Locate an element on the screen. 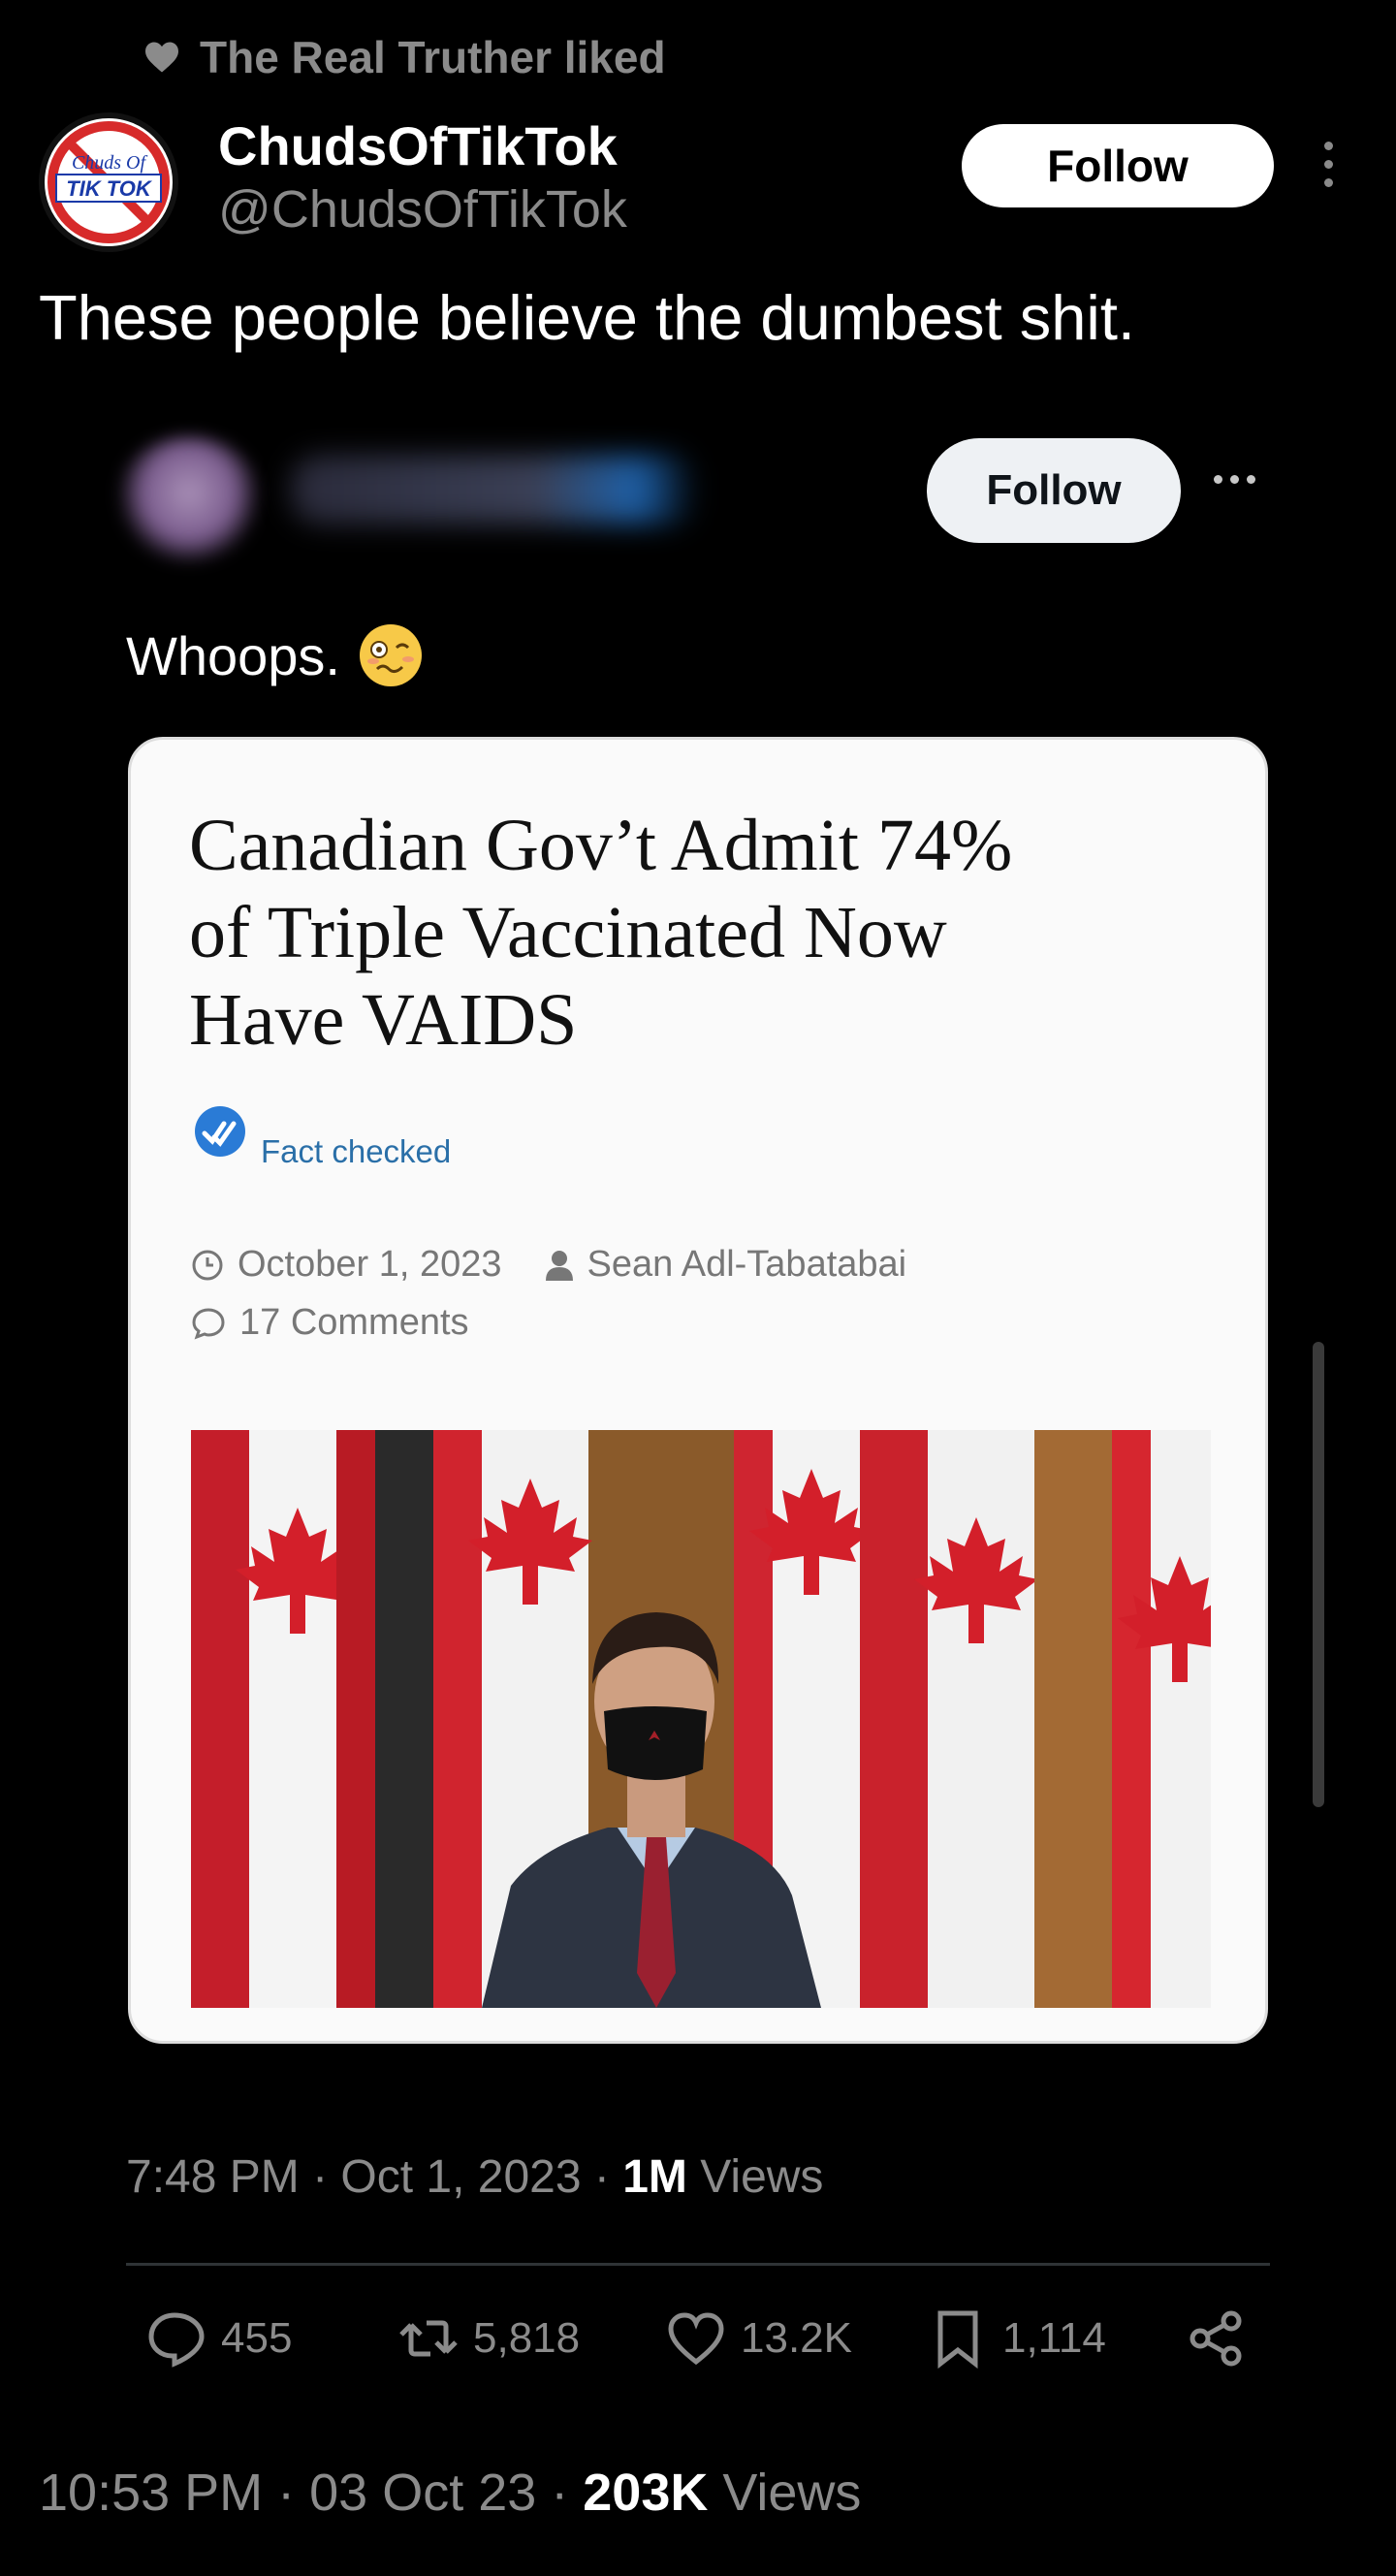  reply-icon is located at coordinates (176, 2340).